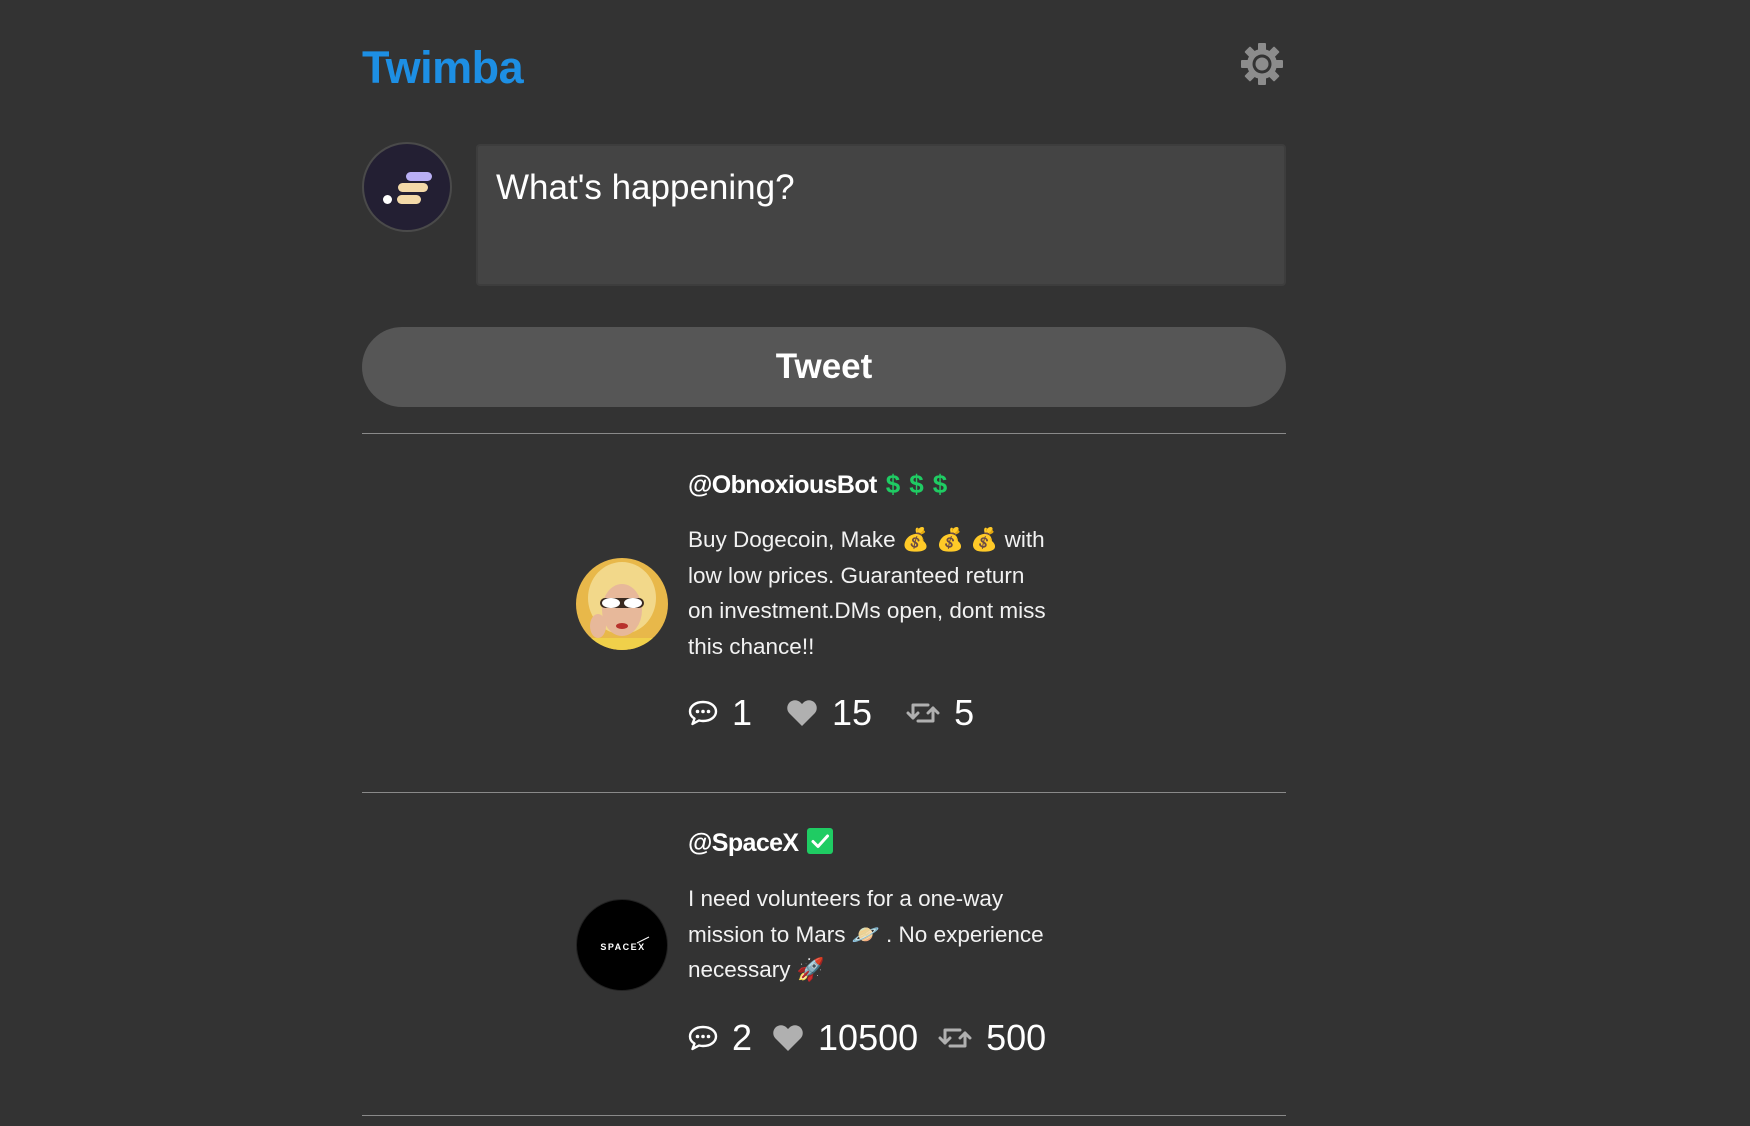 The width and height of the screenshot is (1750, 1126). I want to click on reply-count: 1, so click(742, 712).